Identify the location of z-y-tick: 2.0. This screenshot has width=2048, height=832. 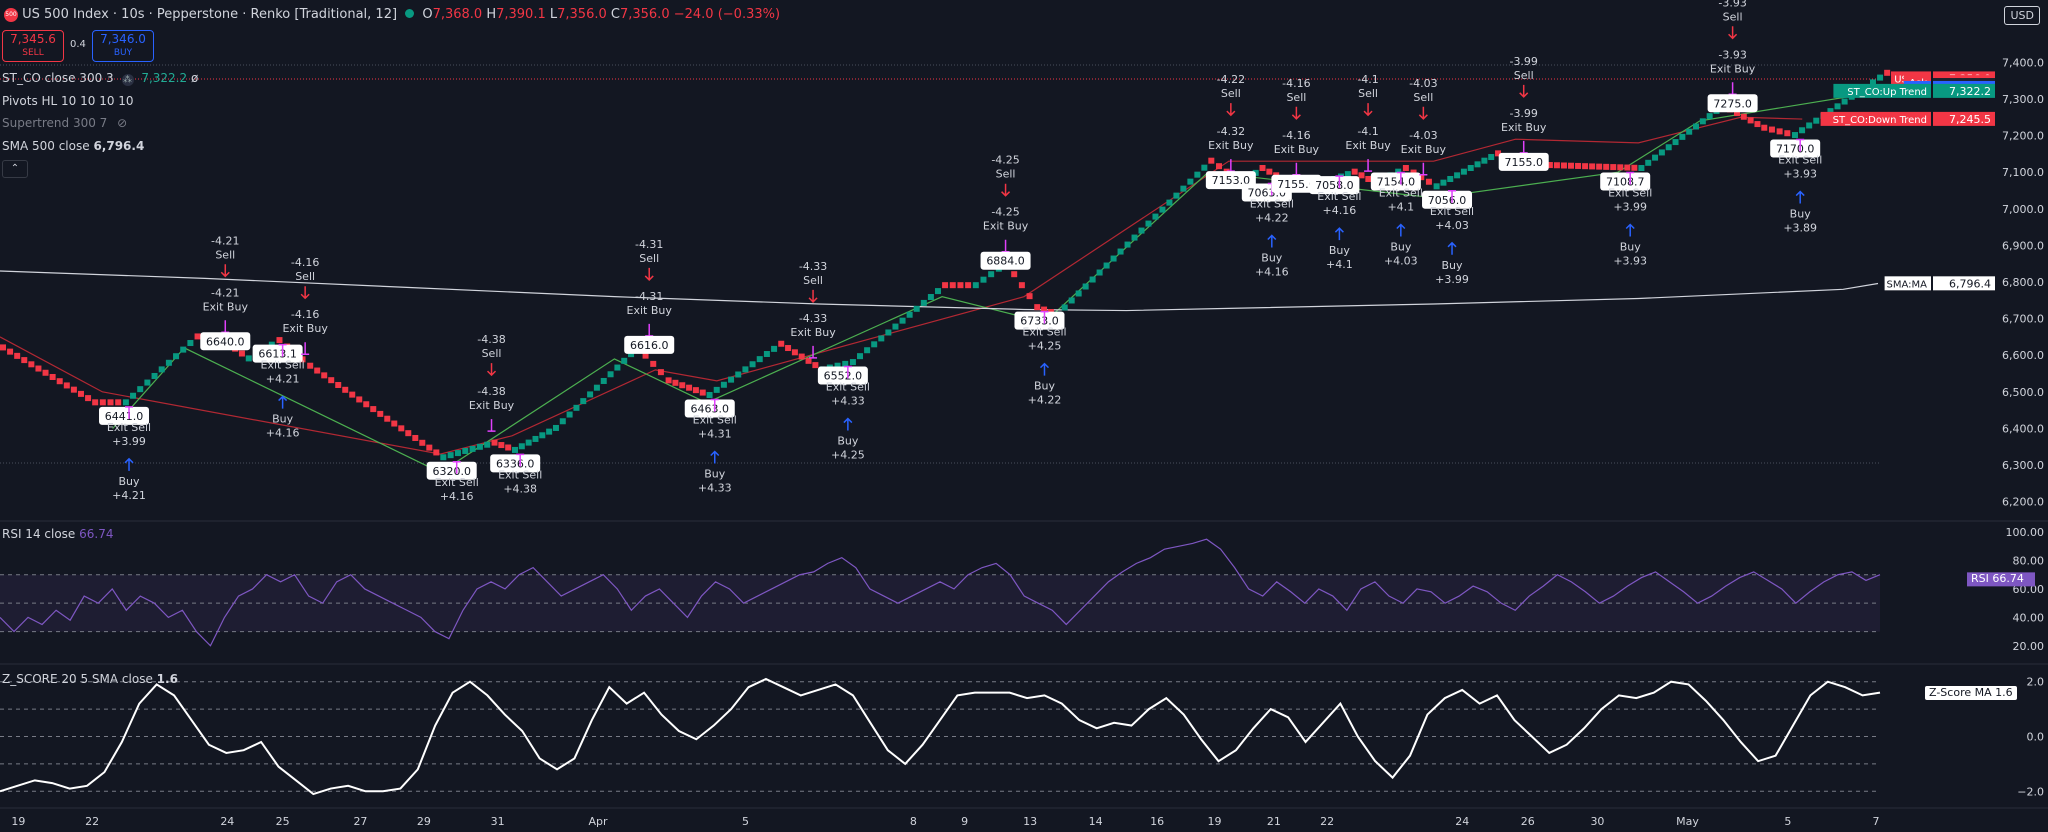
(2036, 682).